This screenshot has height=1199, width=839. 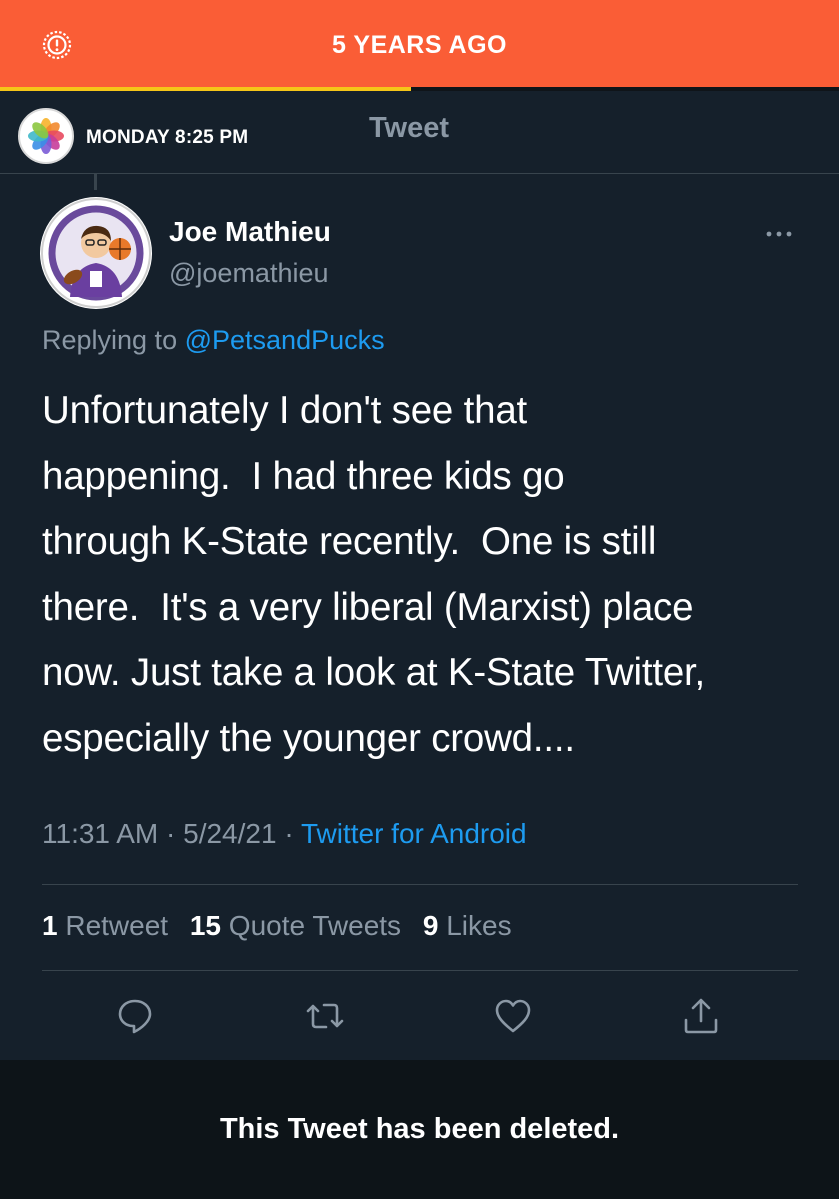 I want to click on memory-banner: 5 YEARS AGO, so click(x=419, y=43).